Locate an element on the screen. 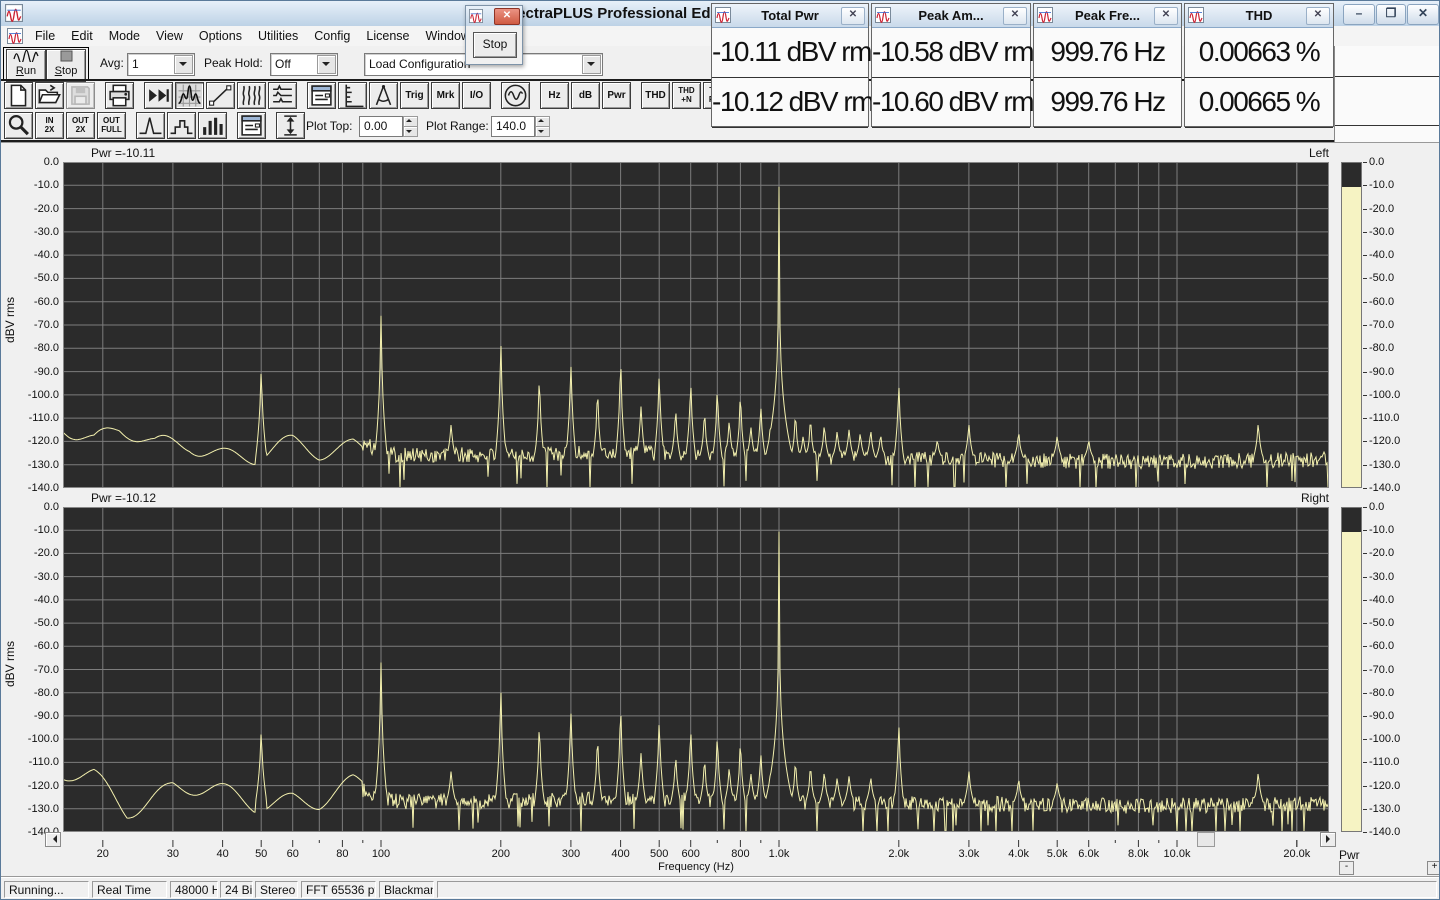  meter-zoom-in-button: + is located at coordinates (1433, 868).